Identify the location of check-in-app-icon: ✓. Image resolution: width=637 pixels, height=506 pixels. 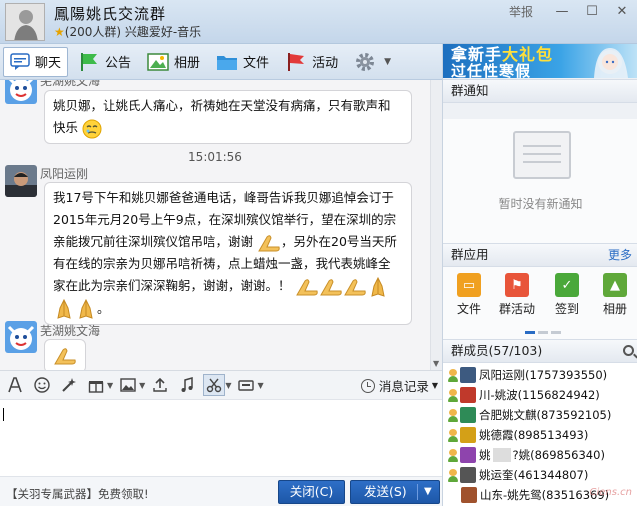
(567, 285).